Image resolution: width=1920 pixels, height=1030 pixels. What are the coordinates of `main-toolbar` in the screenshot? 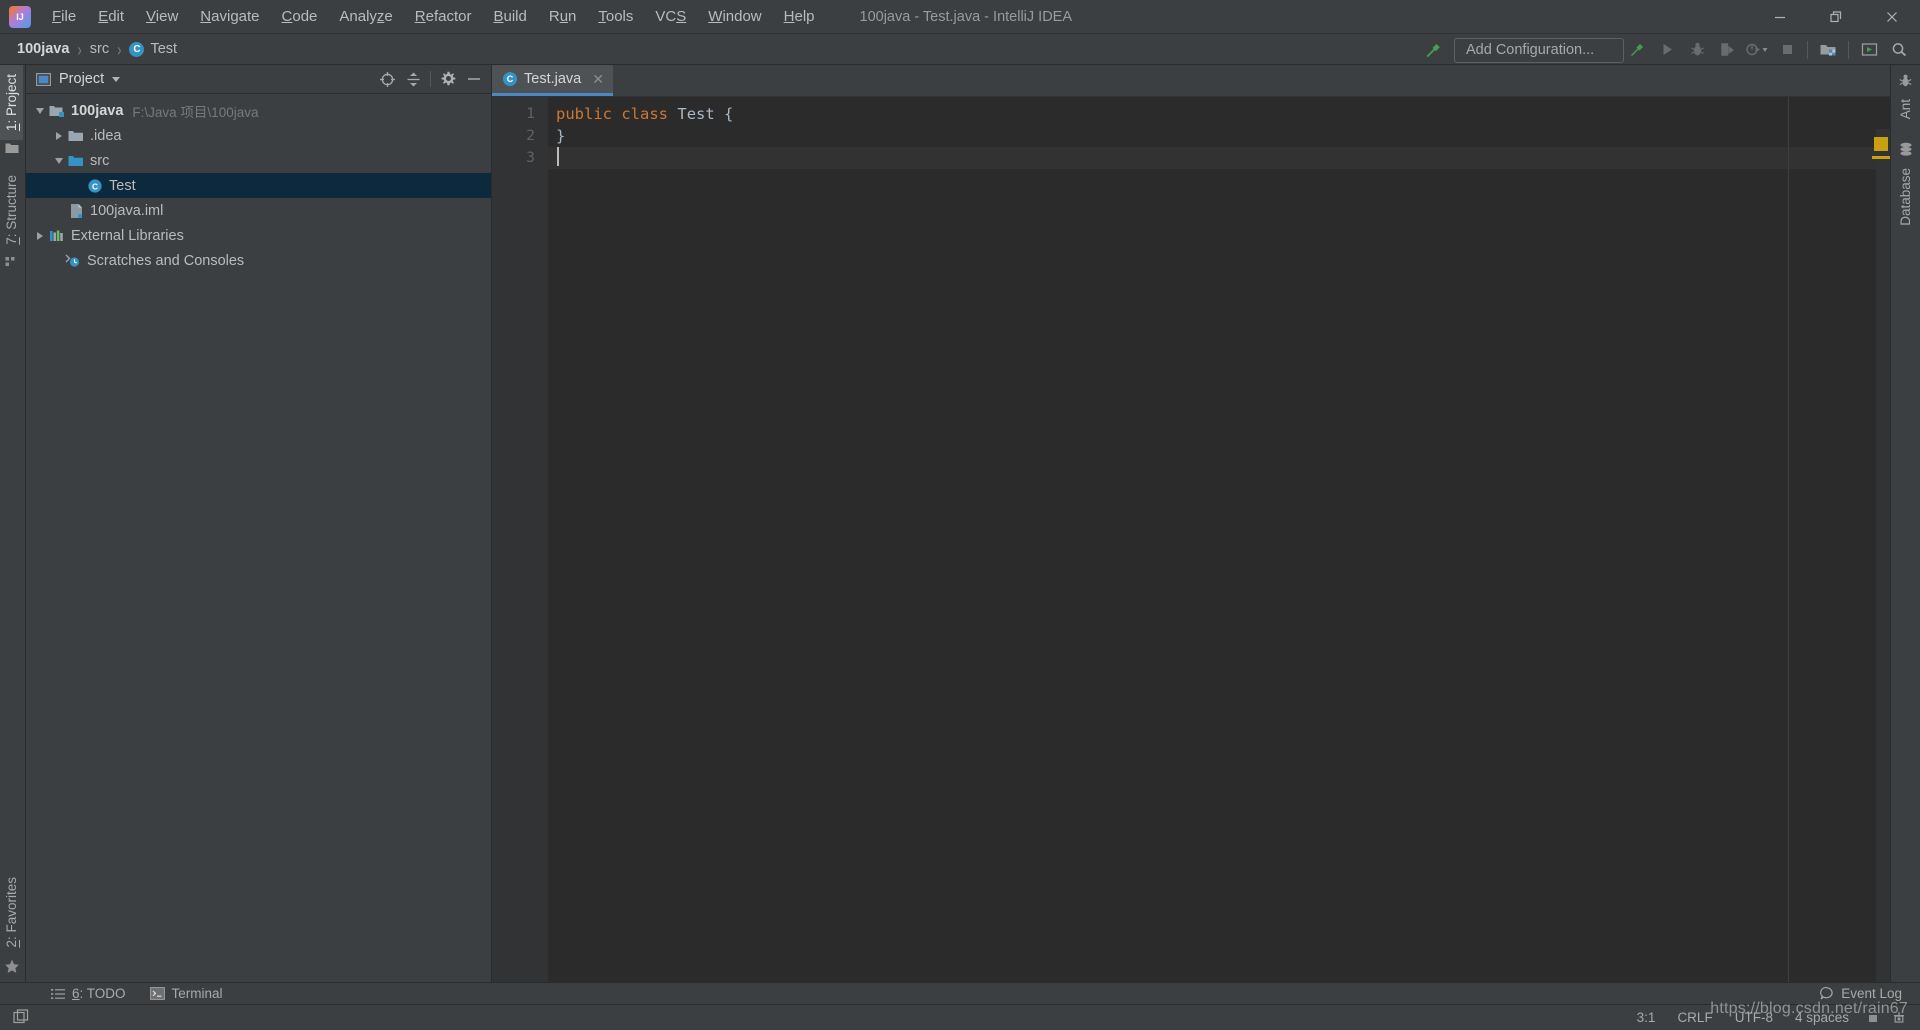 It's located at (1771, 49).